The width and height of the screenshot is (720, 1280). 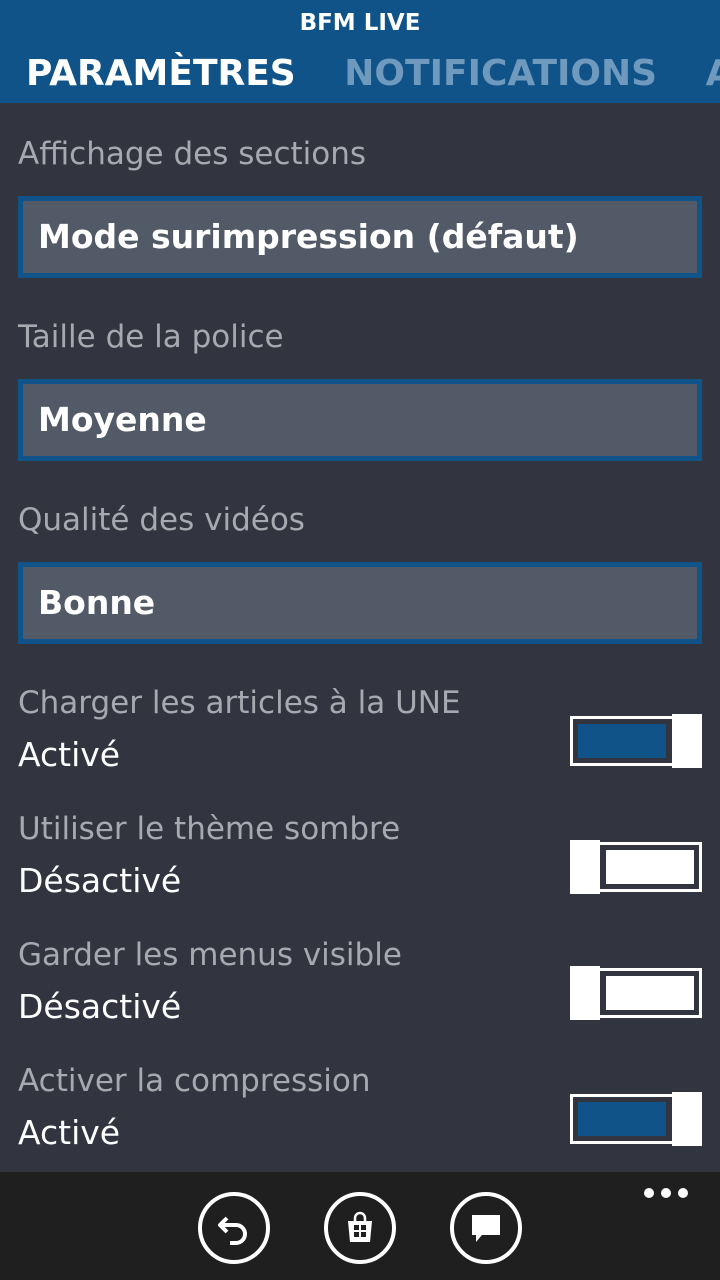 I want to click on store-icon, so click(x=360, y=1226).